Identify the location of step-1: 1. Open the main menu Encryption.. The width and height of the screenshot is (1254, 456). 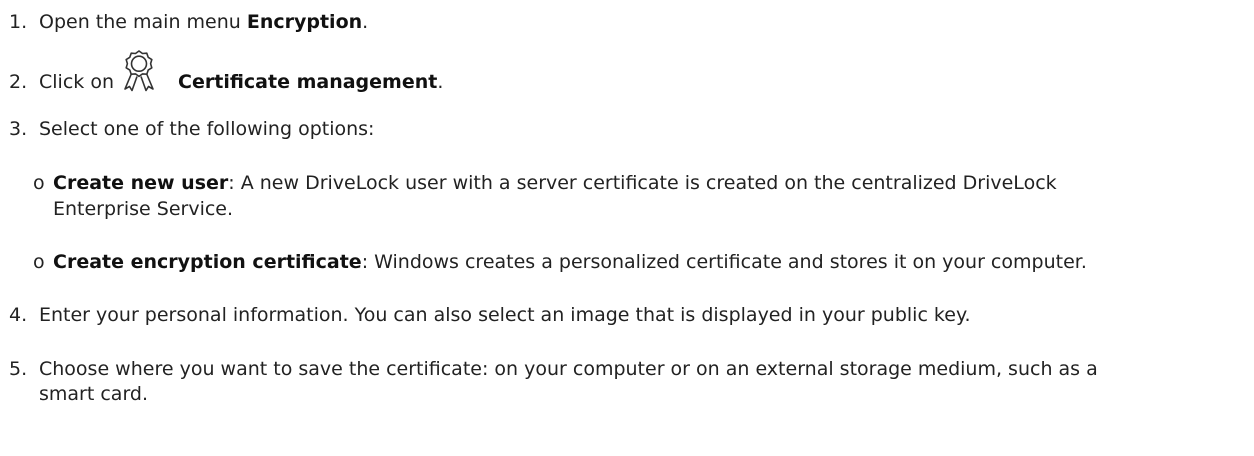
(188, 22).